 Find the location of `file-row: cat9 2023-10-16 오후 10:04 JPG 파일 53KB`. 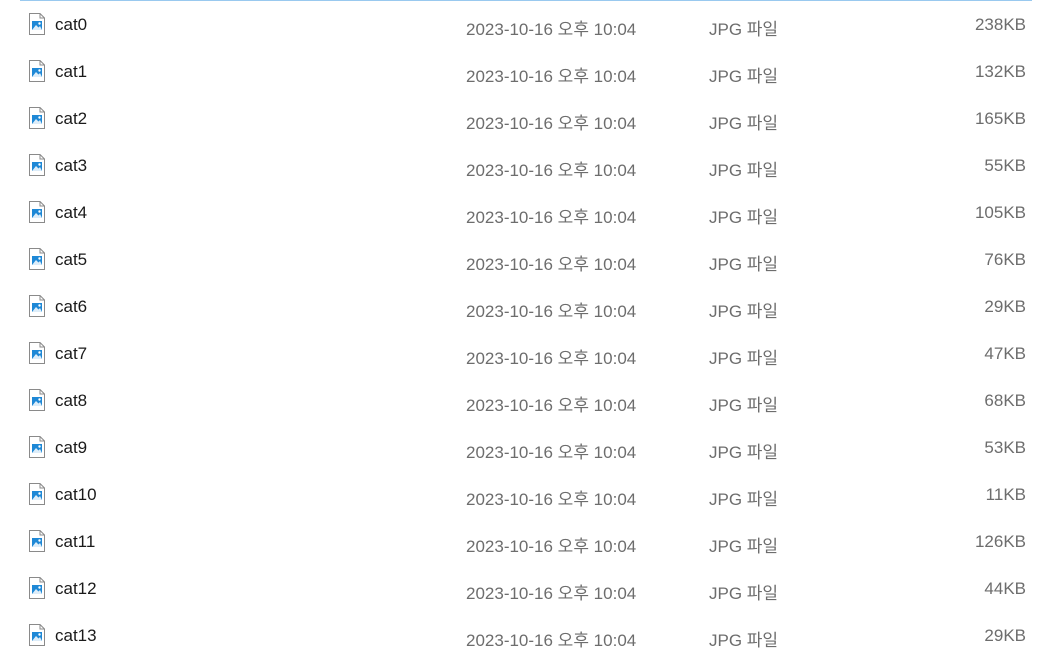

file-row: cat9 2023-10-16 오후 10:04 JPG 파일 53KB is located at coordinates (526, 453).